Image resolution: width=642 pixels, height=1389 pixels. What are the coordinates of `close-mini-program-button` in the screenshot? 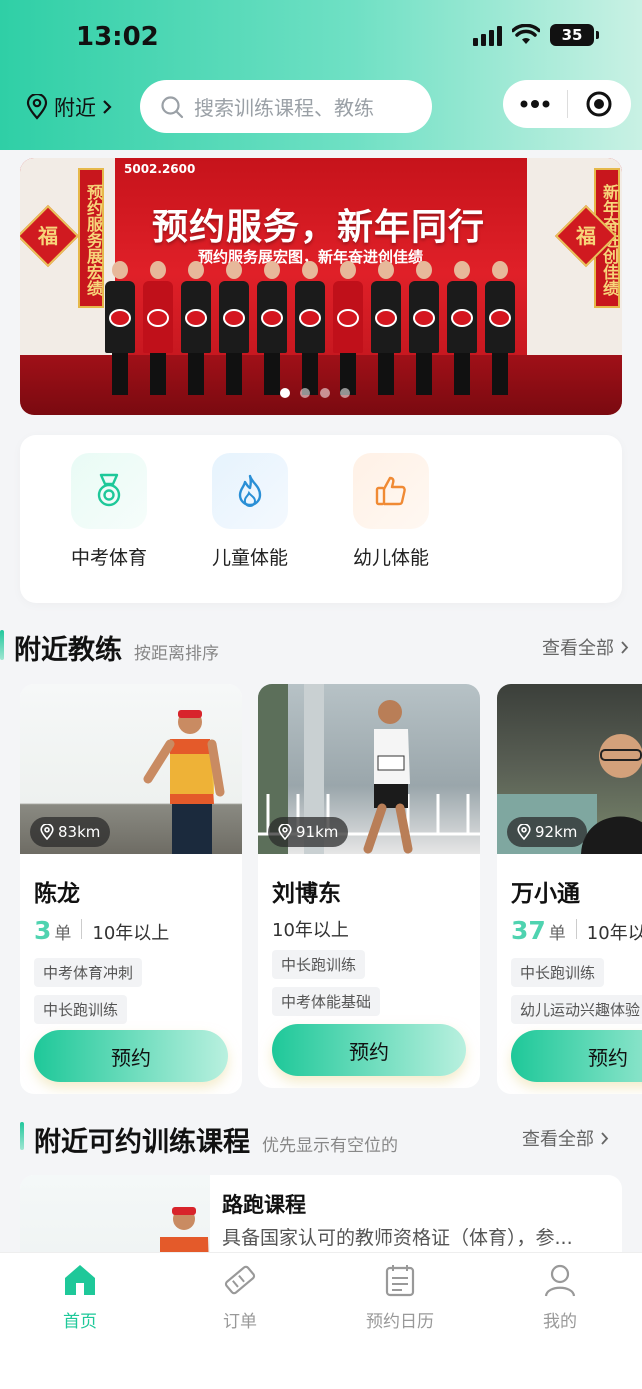 It's located at (600, 104).